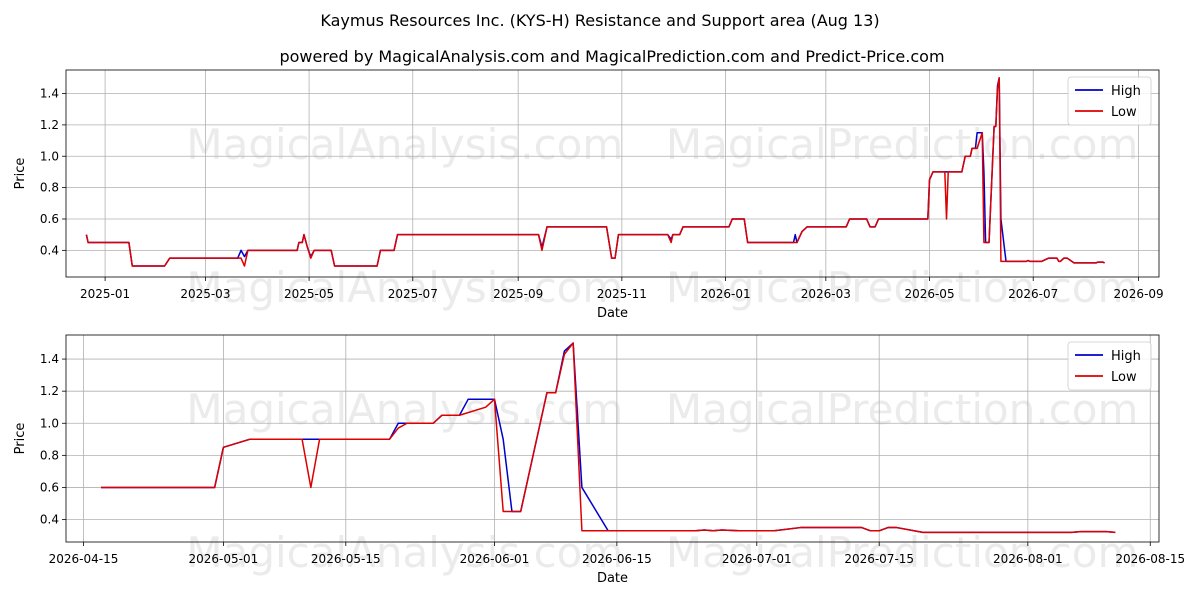 Image resolution: width=1200 pixels, height=600 pixels. I want to click on x-tick-label: 2026-08-15, so click(1150, 559).